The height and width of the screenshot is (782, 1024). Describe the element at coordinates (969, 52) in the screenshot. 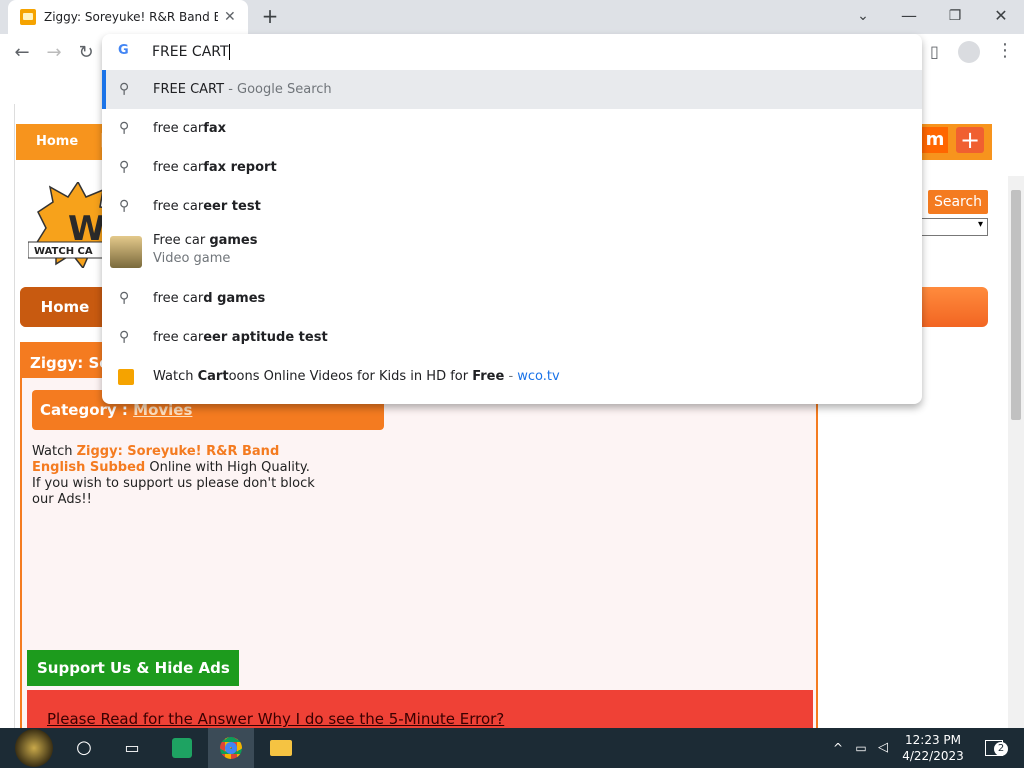

I see `profile-avatar-icon` at that location.